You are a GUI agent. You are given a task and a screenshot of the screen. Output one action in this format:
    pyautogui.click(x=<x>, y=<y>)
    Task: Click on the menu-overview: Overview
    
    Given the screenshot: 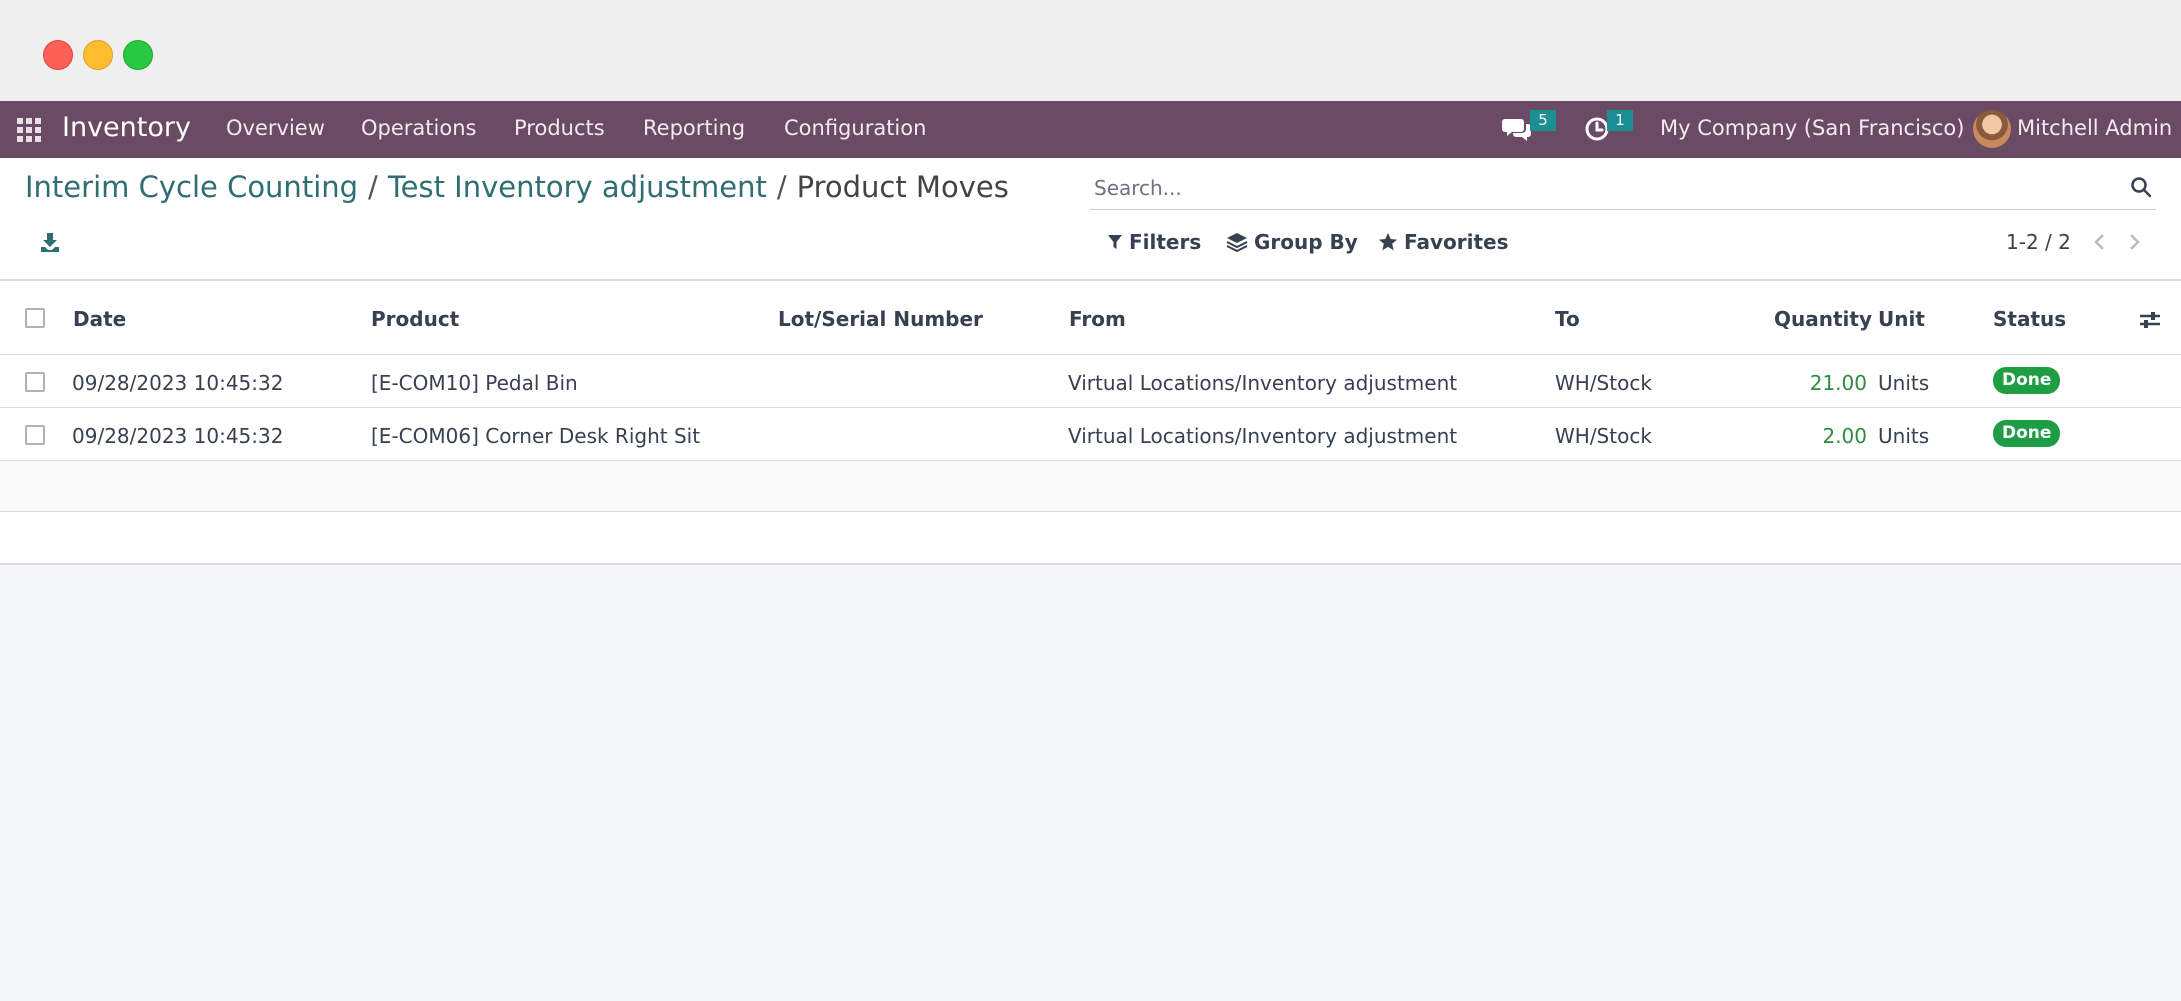 What is the action you would take?
    pyautogui.click(x=275, y=128)
    